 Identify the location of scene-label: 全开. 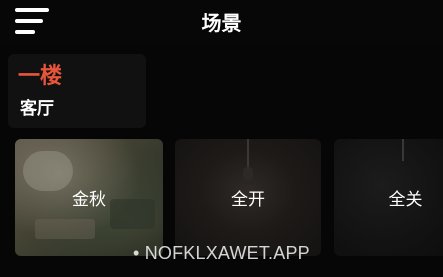
(248, 200).